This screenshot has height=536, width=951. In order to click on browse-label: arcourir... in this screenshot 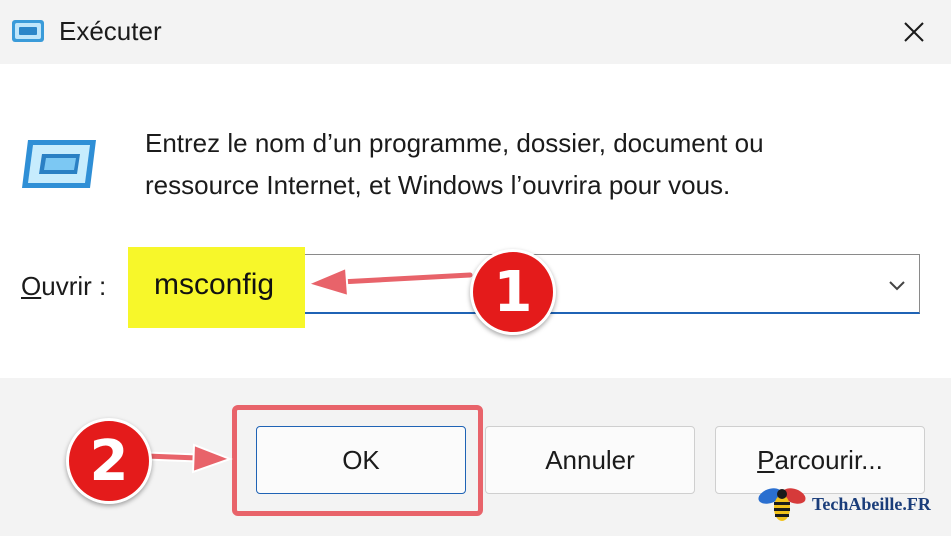, I will do `click(828, 459)`.